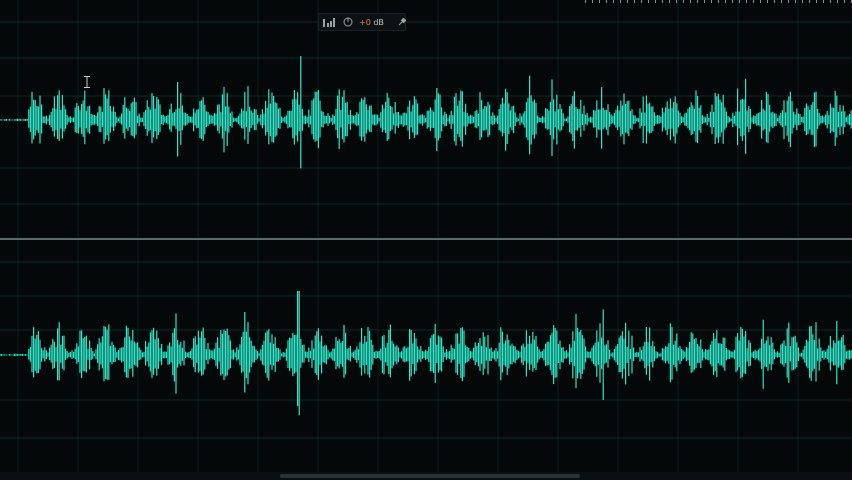  I want to click on horizontal-scrollbar, so click(426, 476).